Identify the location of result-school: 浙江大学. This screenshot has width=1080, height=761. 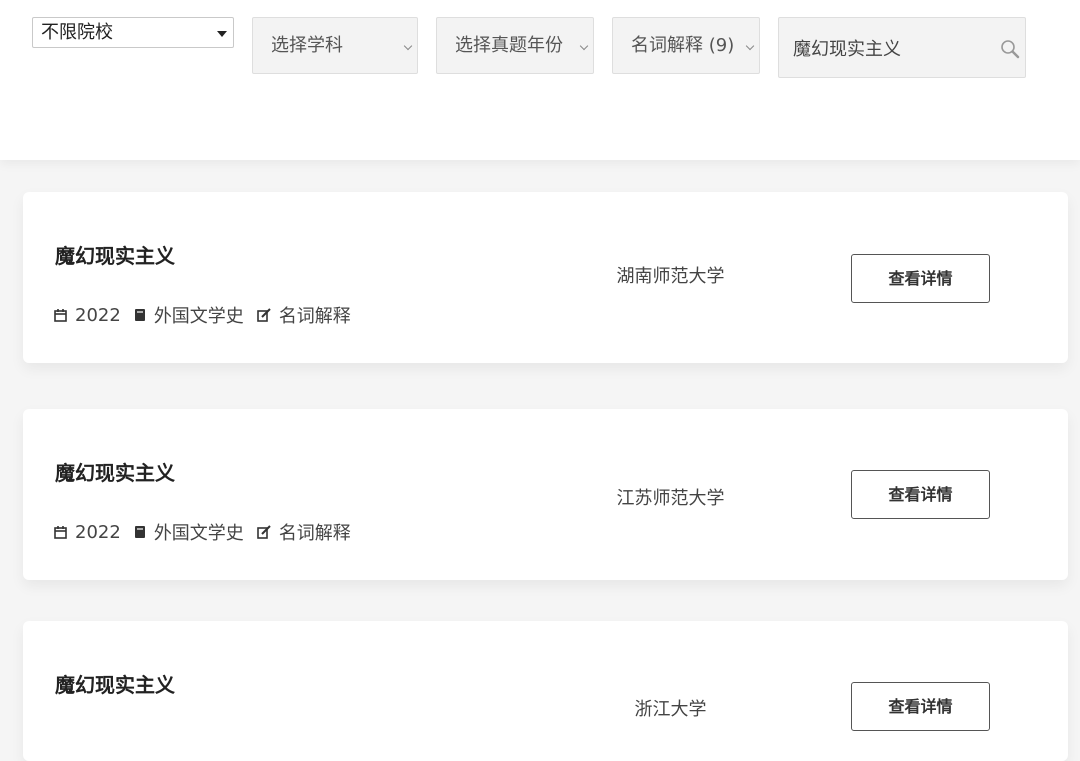
(670, 709).